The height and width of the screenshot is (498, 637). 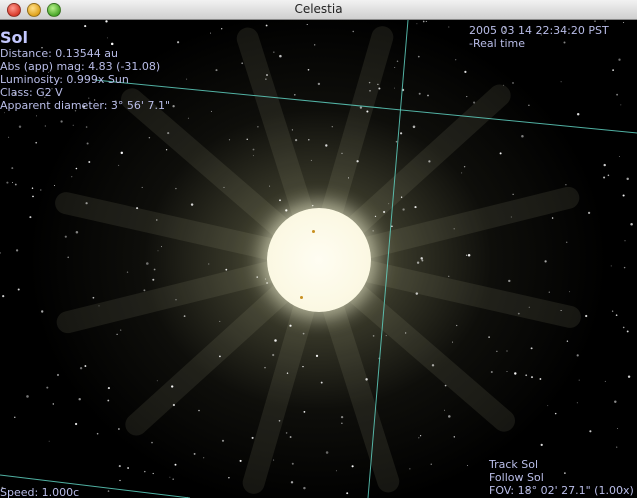 What do you see at coordinates (514, 464) in the screenshot?
I see `track-status: Track Sol` at bounding box center [514, 464].